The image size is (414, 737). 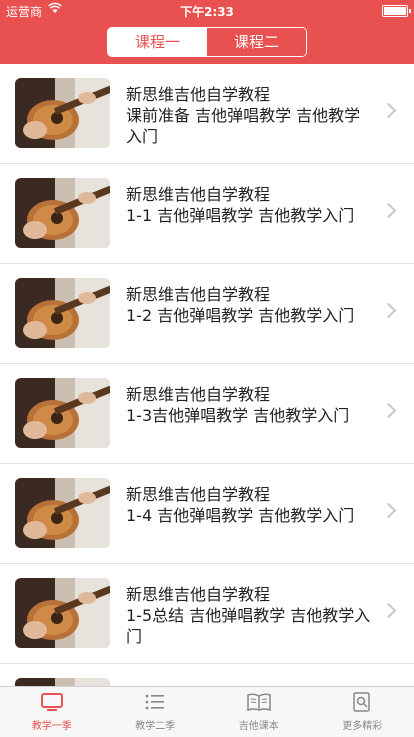 What do you see at coordinates (157, 42) in the screenshot?
I see `segment-course-one: 课程一` at bounding box center [157, 42].